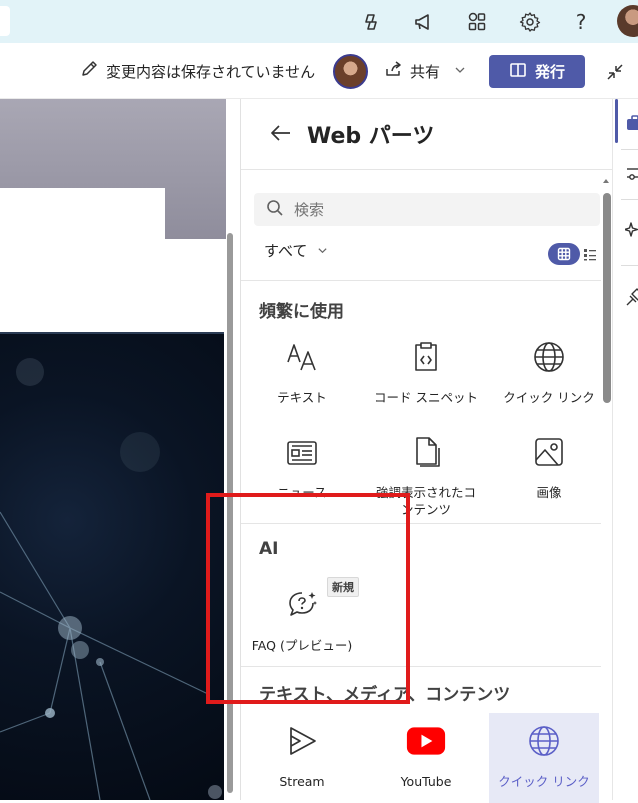  What do you see at coordinates (302, 741) in the screenshot?
I see `stream-icon` at bounding box center [302, 741].